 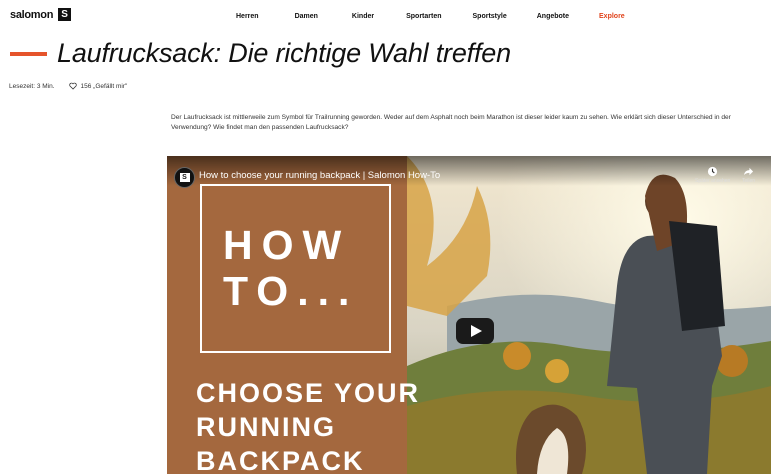 What do you see at coordinates (65, 14) in the screenshot?
I see `logo-mark: S` at bounding box center [65, 14].